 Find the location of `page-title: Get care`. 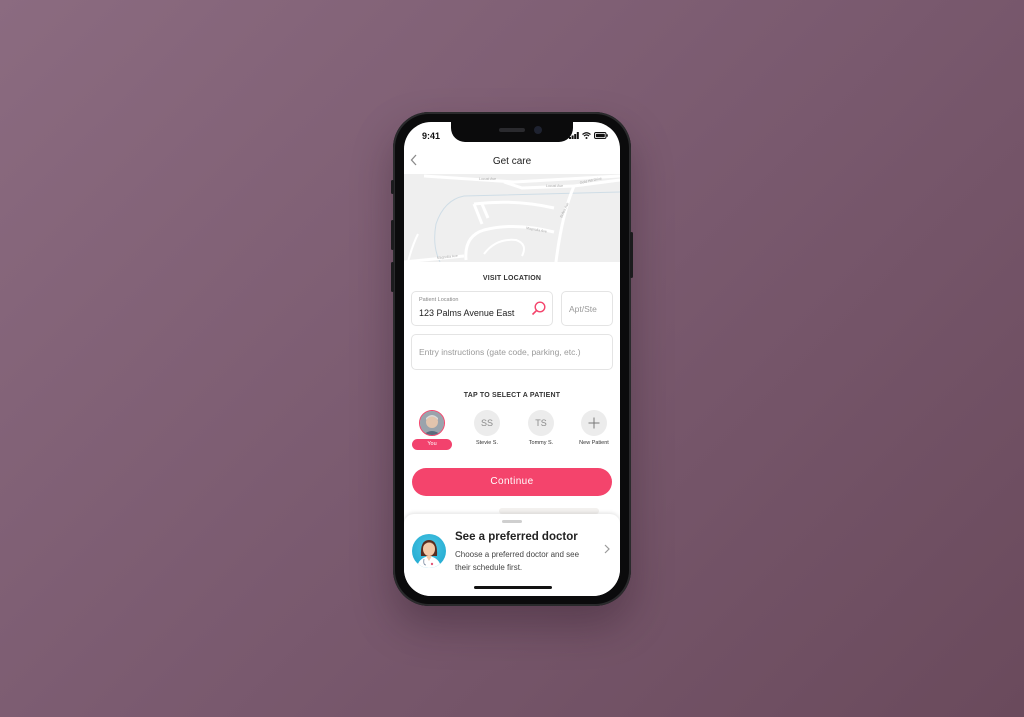

page-title: Get care is located at coordinates (512, 161).